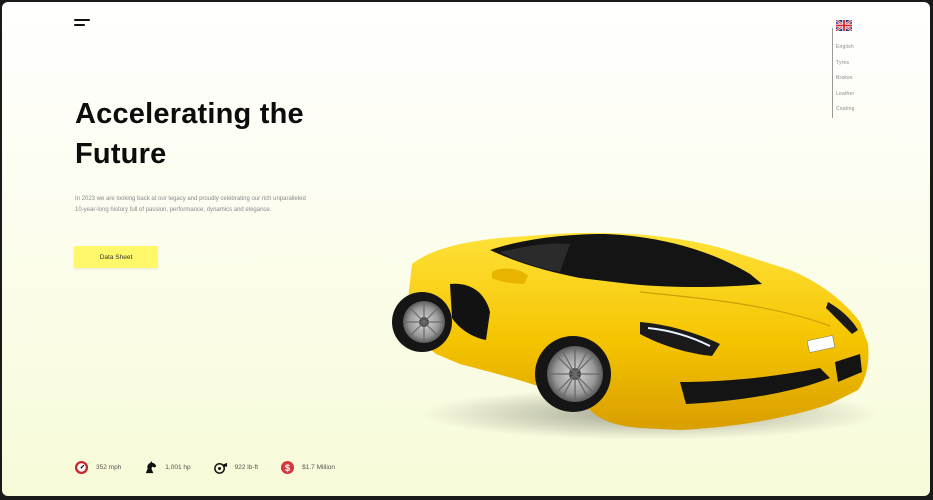 The height and width of the screenshot is (500, 933). I want to click on spec-top-speed: 352 mph, so click(97, 467).